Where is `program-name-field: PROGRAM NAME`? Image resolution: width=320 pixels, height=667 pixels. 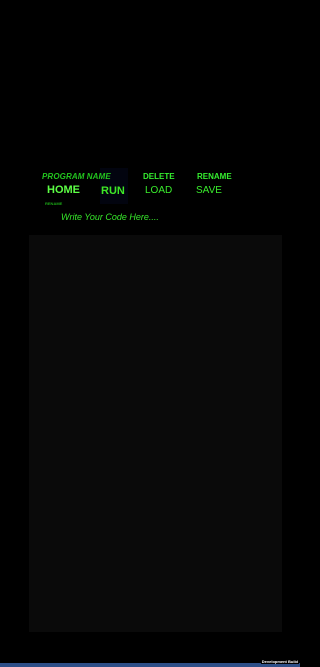 program-name-field: PROGRAM NAME is located at coordinates (76, 176).